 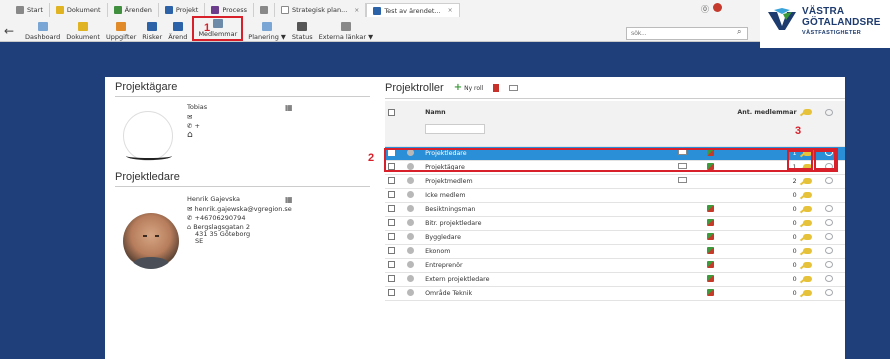 I want to click on toolbar-arend: Ärend, so click(x=177, y=31).